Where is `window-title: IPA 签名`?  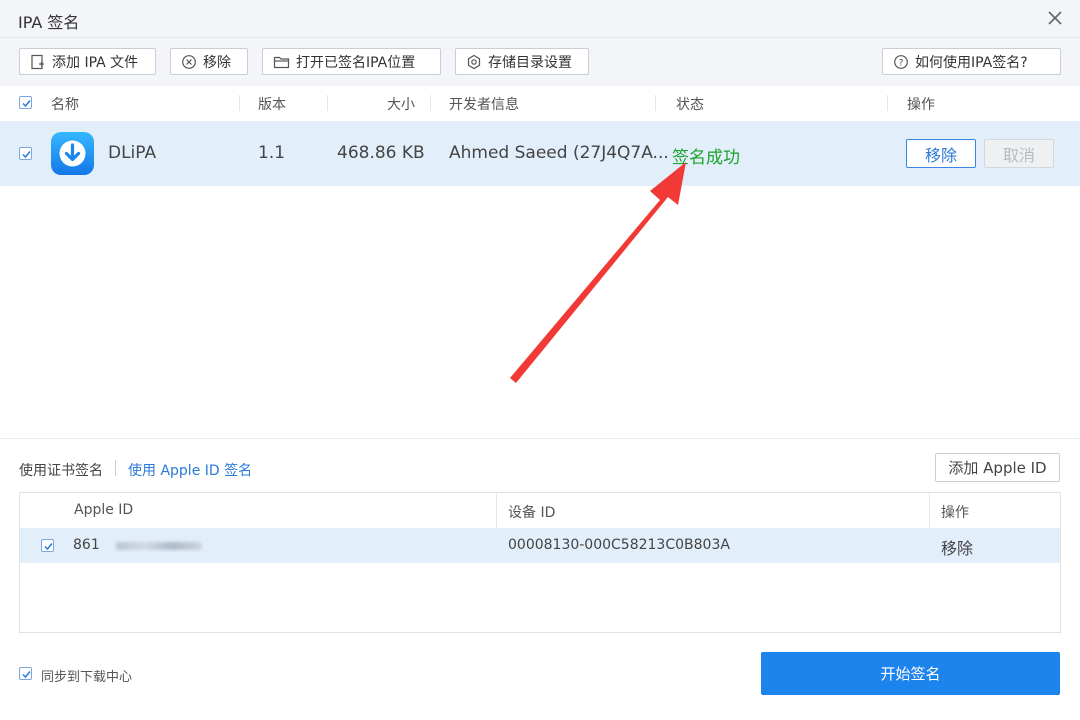 window-title: IPA 签名 is located at coordinates (49, 22).